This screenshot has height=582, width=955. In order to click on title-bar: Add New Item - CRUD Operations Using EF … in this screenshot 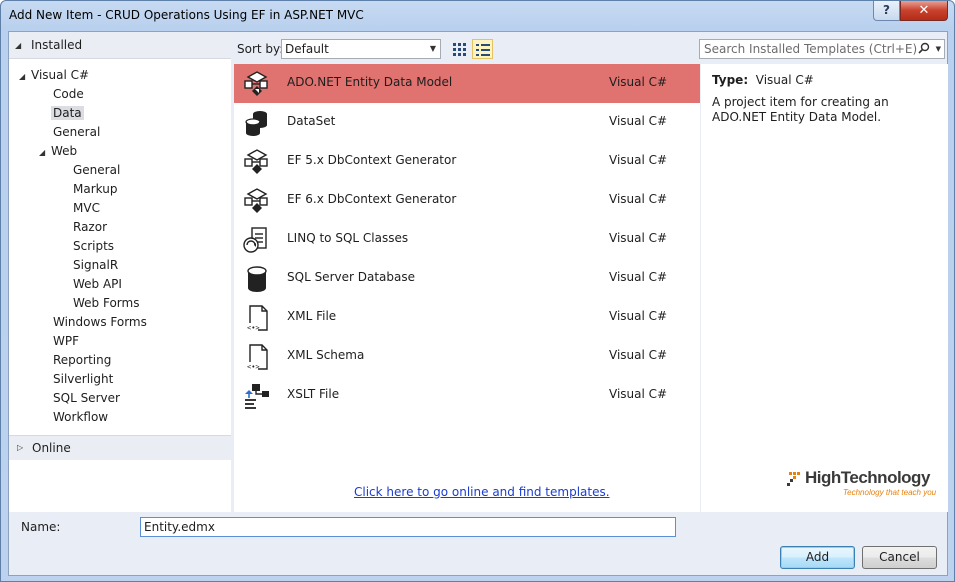, I will do `click(477, 16)`.